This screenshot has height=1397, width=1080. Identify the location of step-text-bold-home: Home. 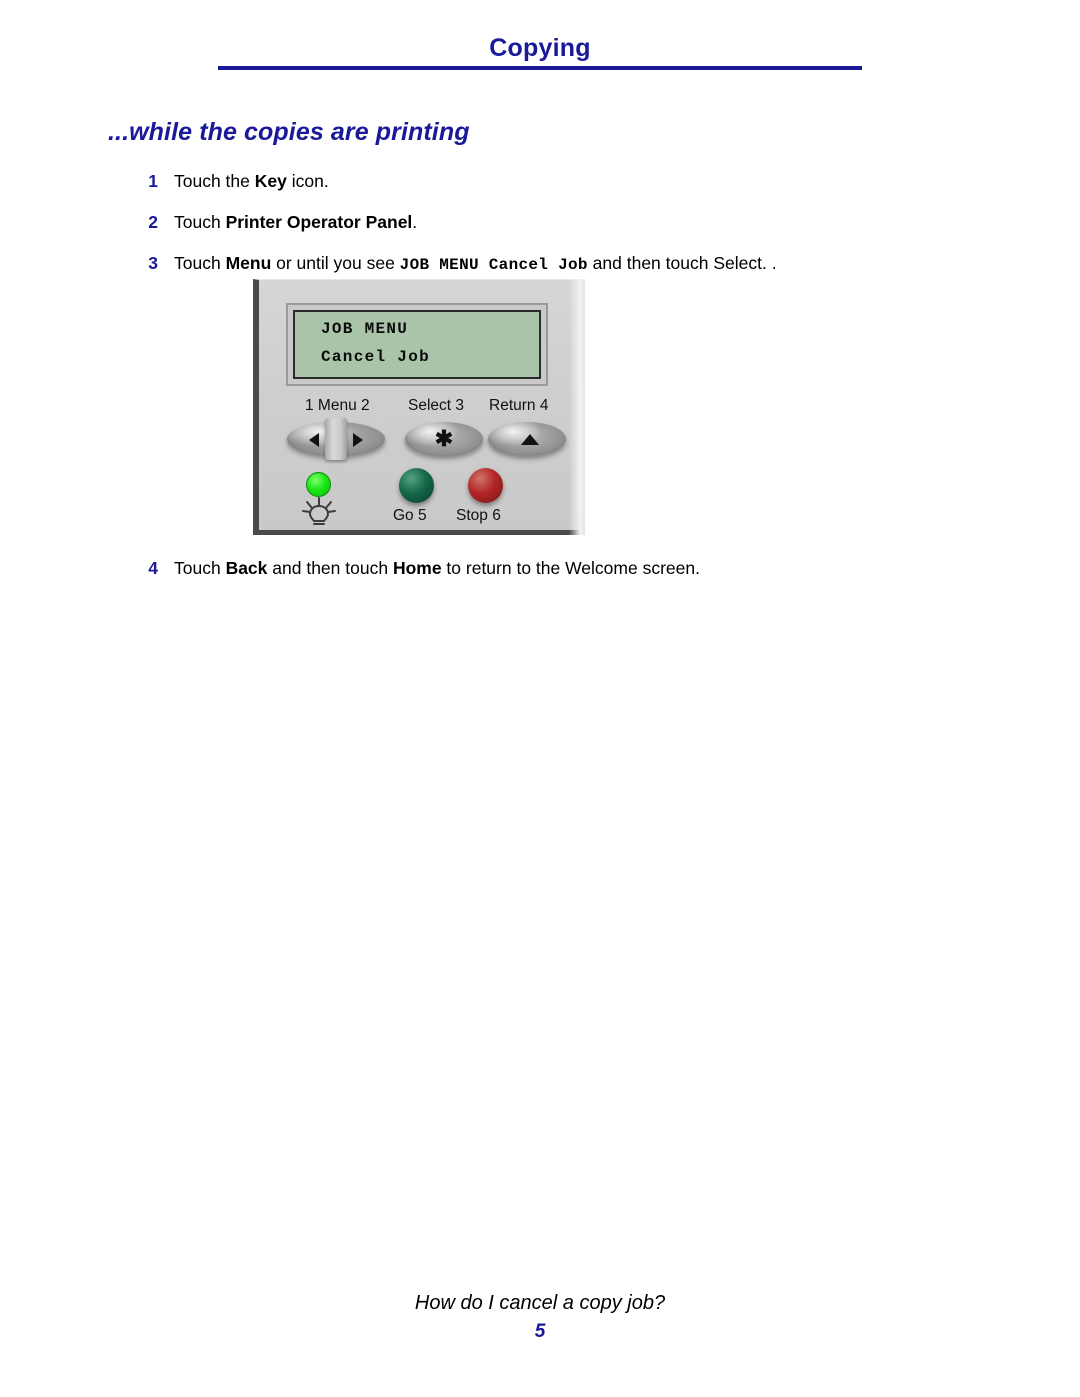
(417, 568).